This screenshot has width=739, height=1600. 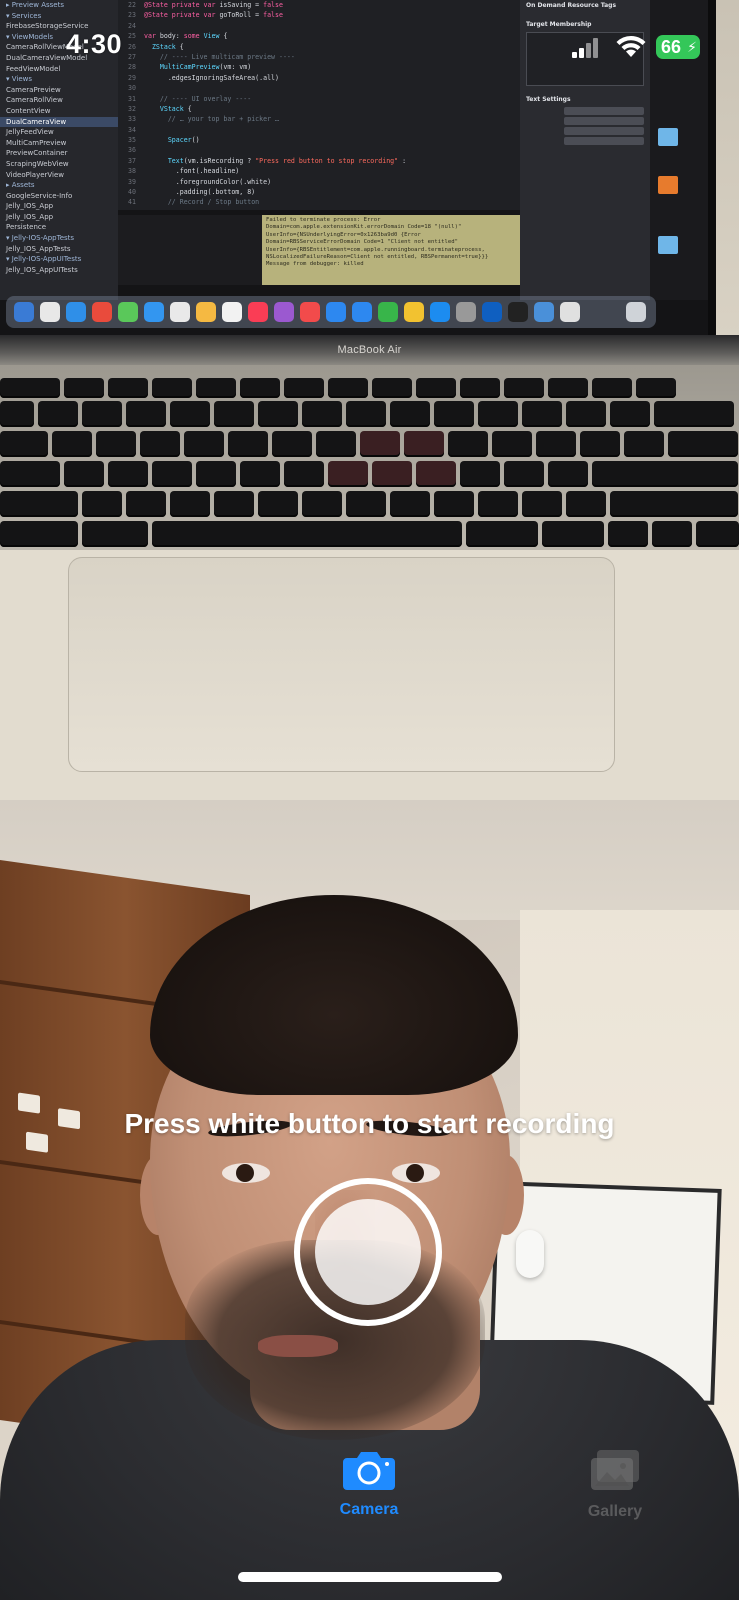 I want to click on photo-gallery-icon, so click(x=615, y=1470).